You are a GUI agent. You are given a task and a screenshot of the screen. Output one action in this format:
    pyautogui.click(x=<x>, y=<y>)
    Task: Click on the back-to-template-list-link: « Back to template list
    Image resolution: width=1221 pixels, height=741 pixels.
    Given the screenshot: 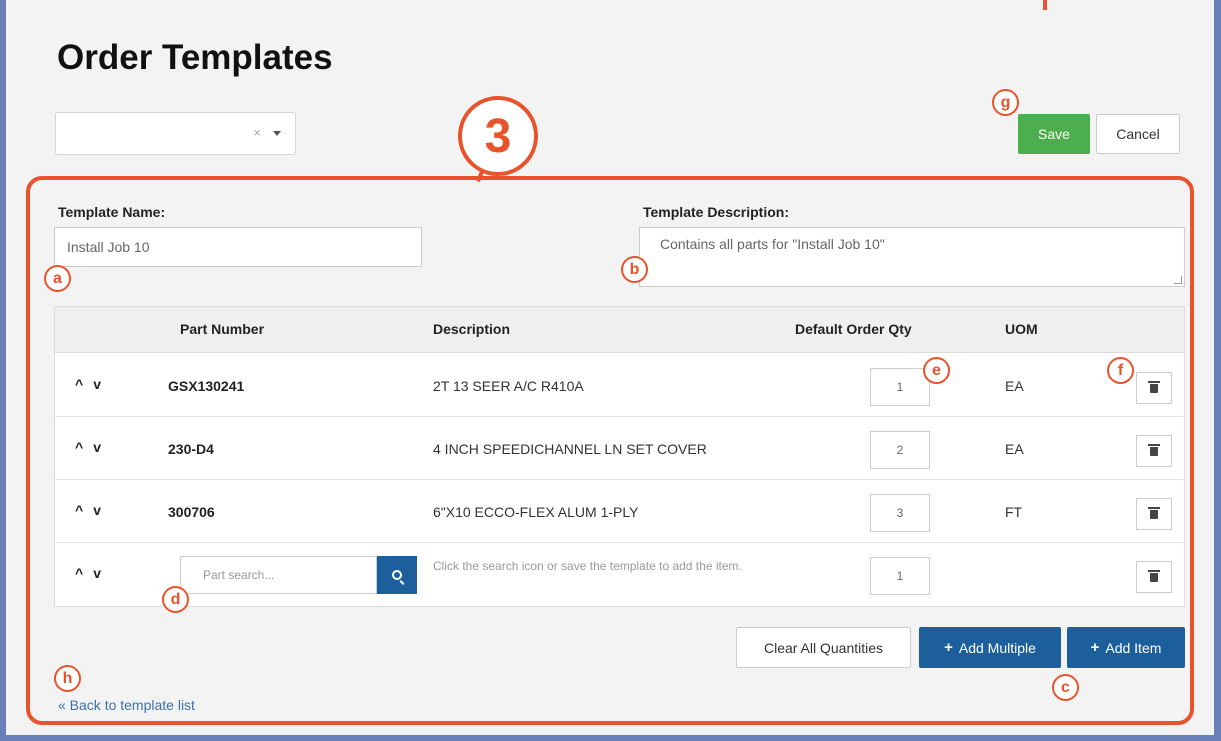 What is the action you would take?
    pyautogui.click(x=126, y=705)
    